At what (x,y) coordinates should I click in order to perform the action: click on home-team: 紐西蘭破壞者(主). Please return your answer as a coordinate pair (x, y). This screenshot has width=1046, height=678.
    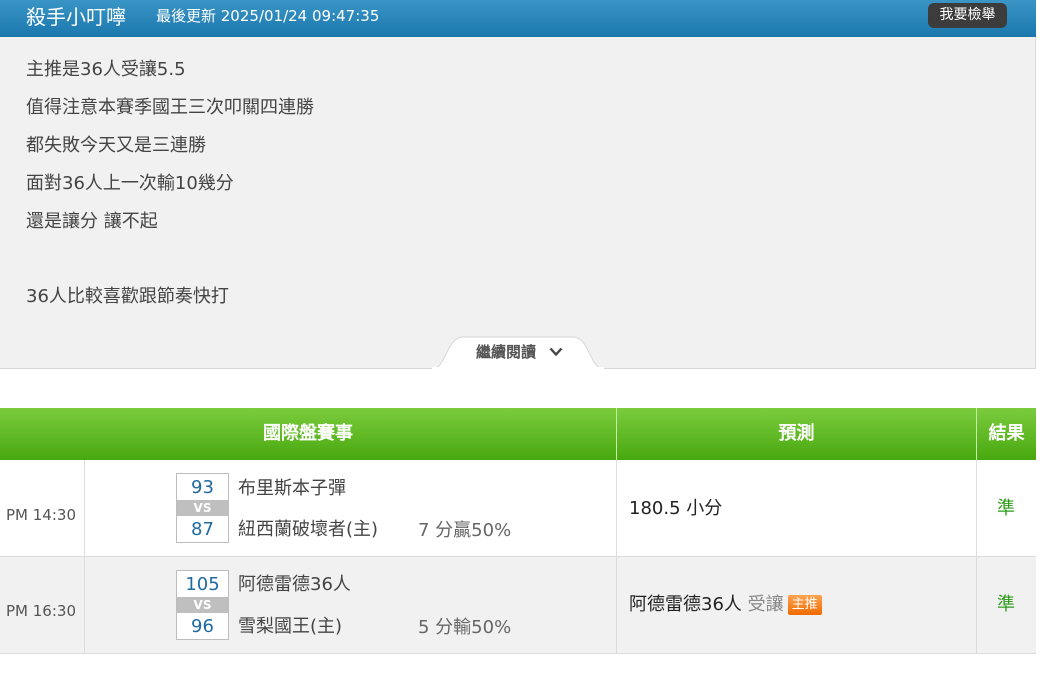
    Looking at the image, I should click on (308, 530).